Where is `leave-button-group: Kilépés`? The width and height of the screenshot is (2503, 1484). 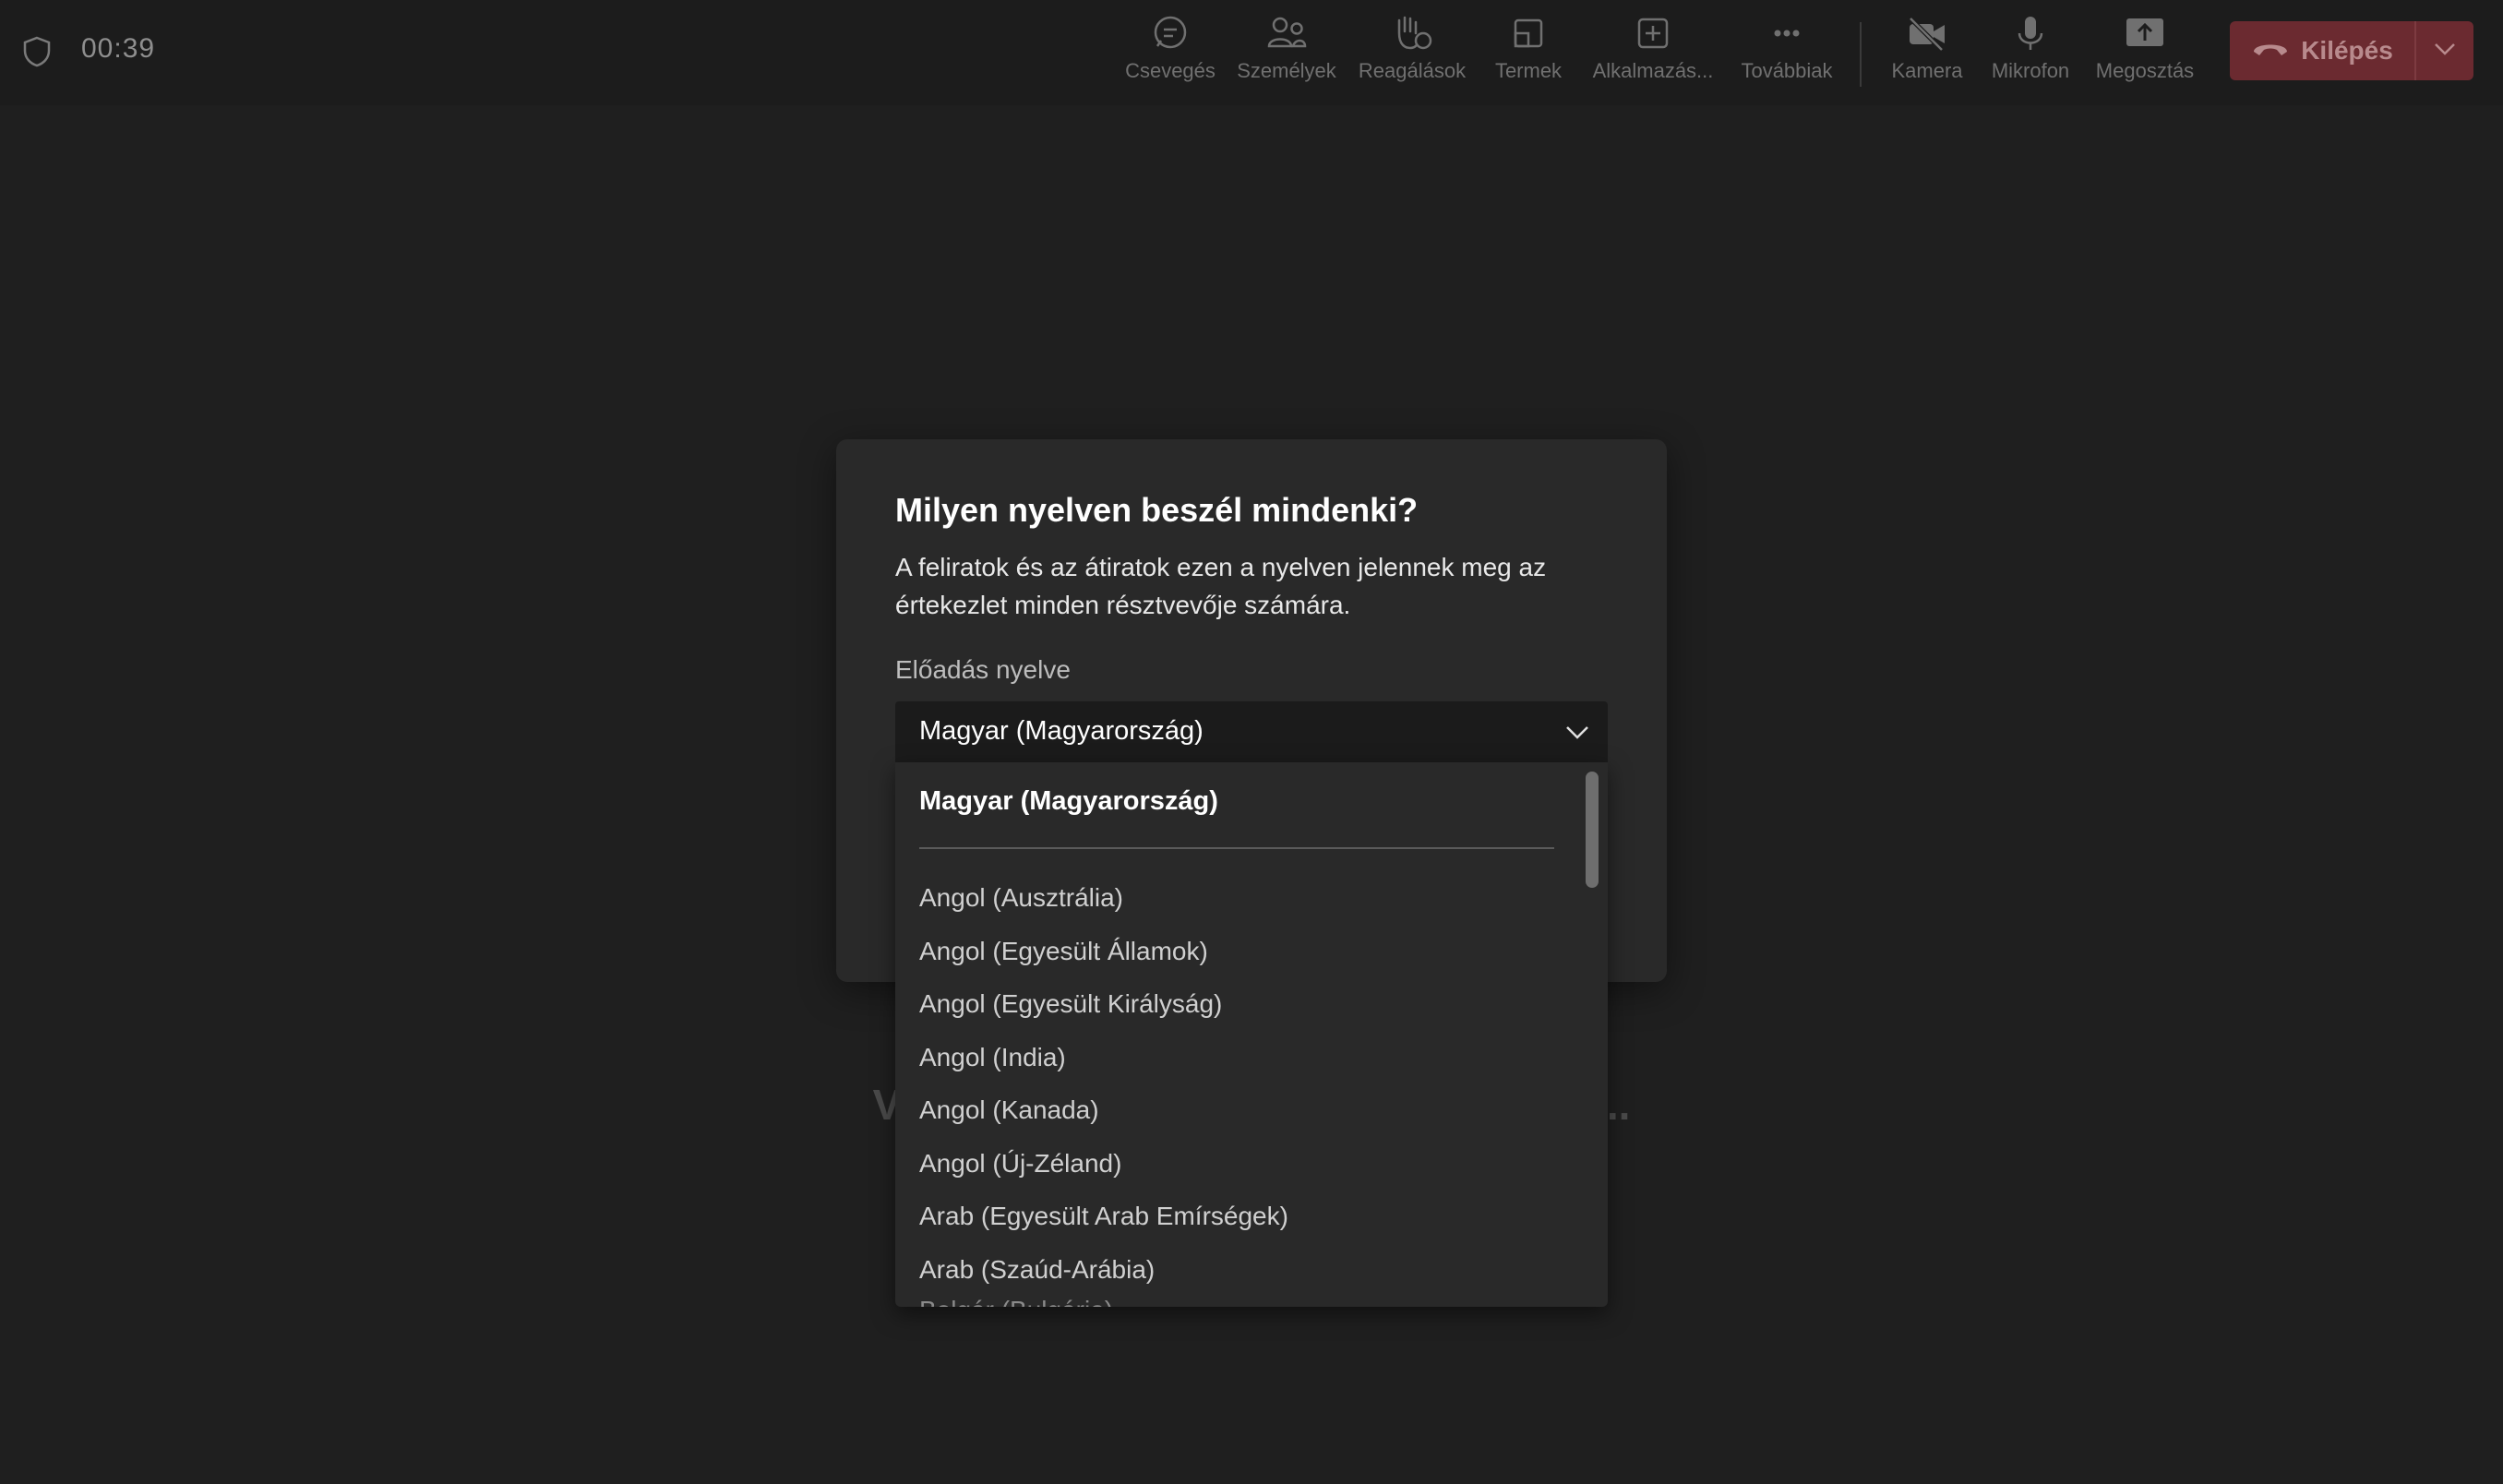
leave-button-group: Kilépés is located at coordinates (2351, 50).